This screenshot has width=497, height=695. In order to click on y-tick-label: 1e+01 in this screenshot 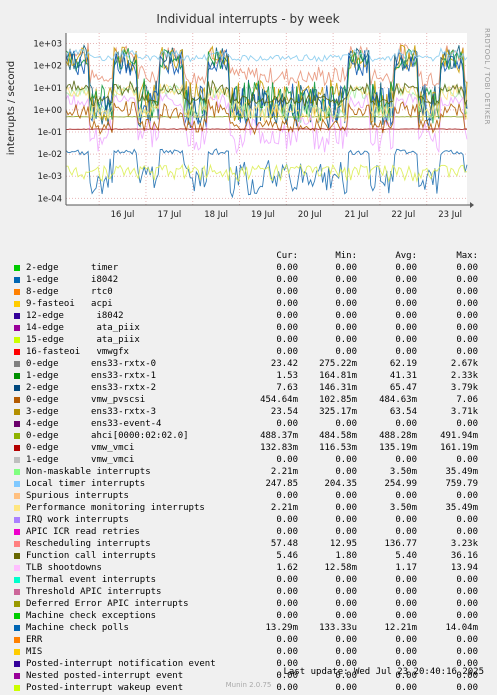, I will do `click(47, 89)`.